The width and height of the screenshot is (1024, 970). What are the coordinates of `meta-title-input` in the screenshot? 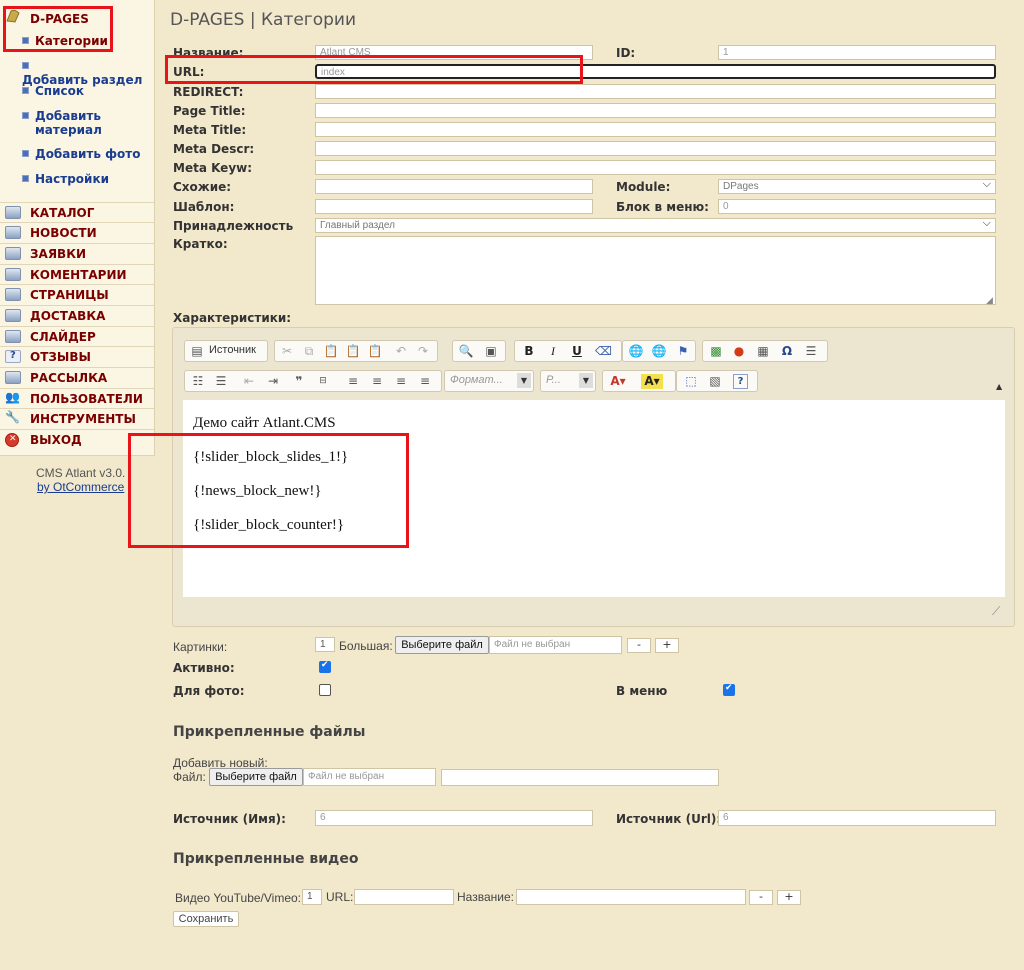 It's located at (655, 129).